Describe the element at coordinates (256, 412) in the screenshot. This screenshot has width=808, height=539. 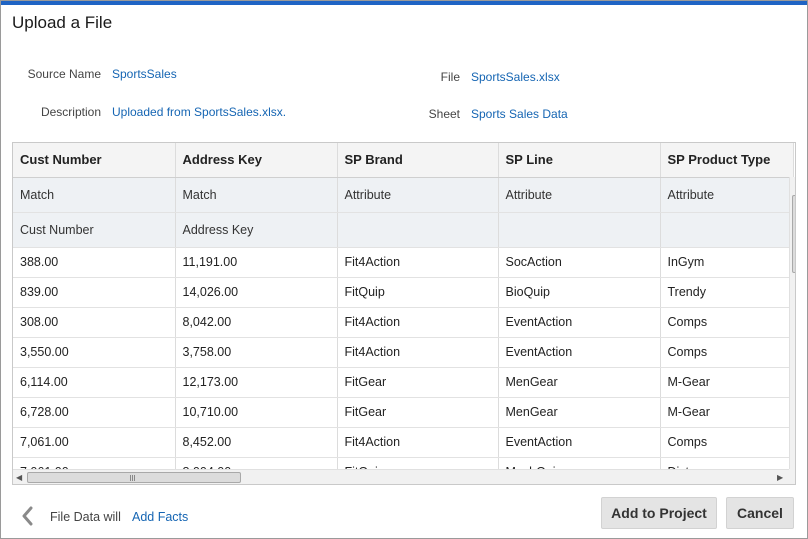
I see `table-cell: 10,710.00` at that location.